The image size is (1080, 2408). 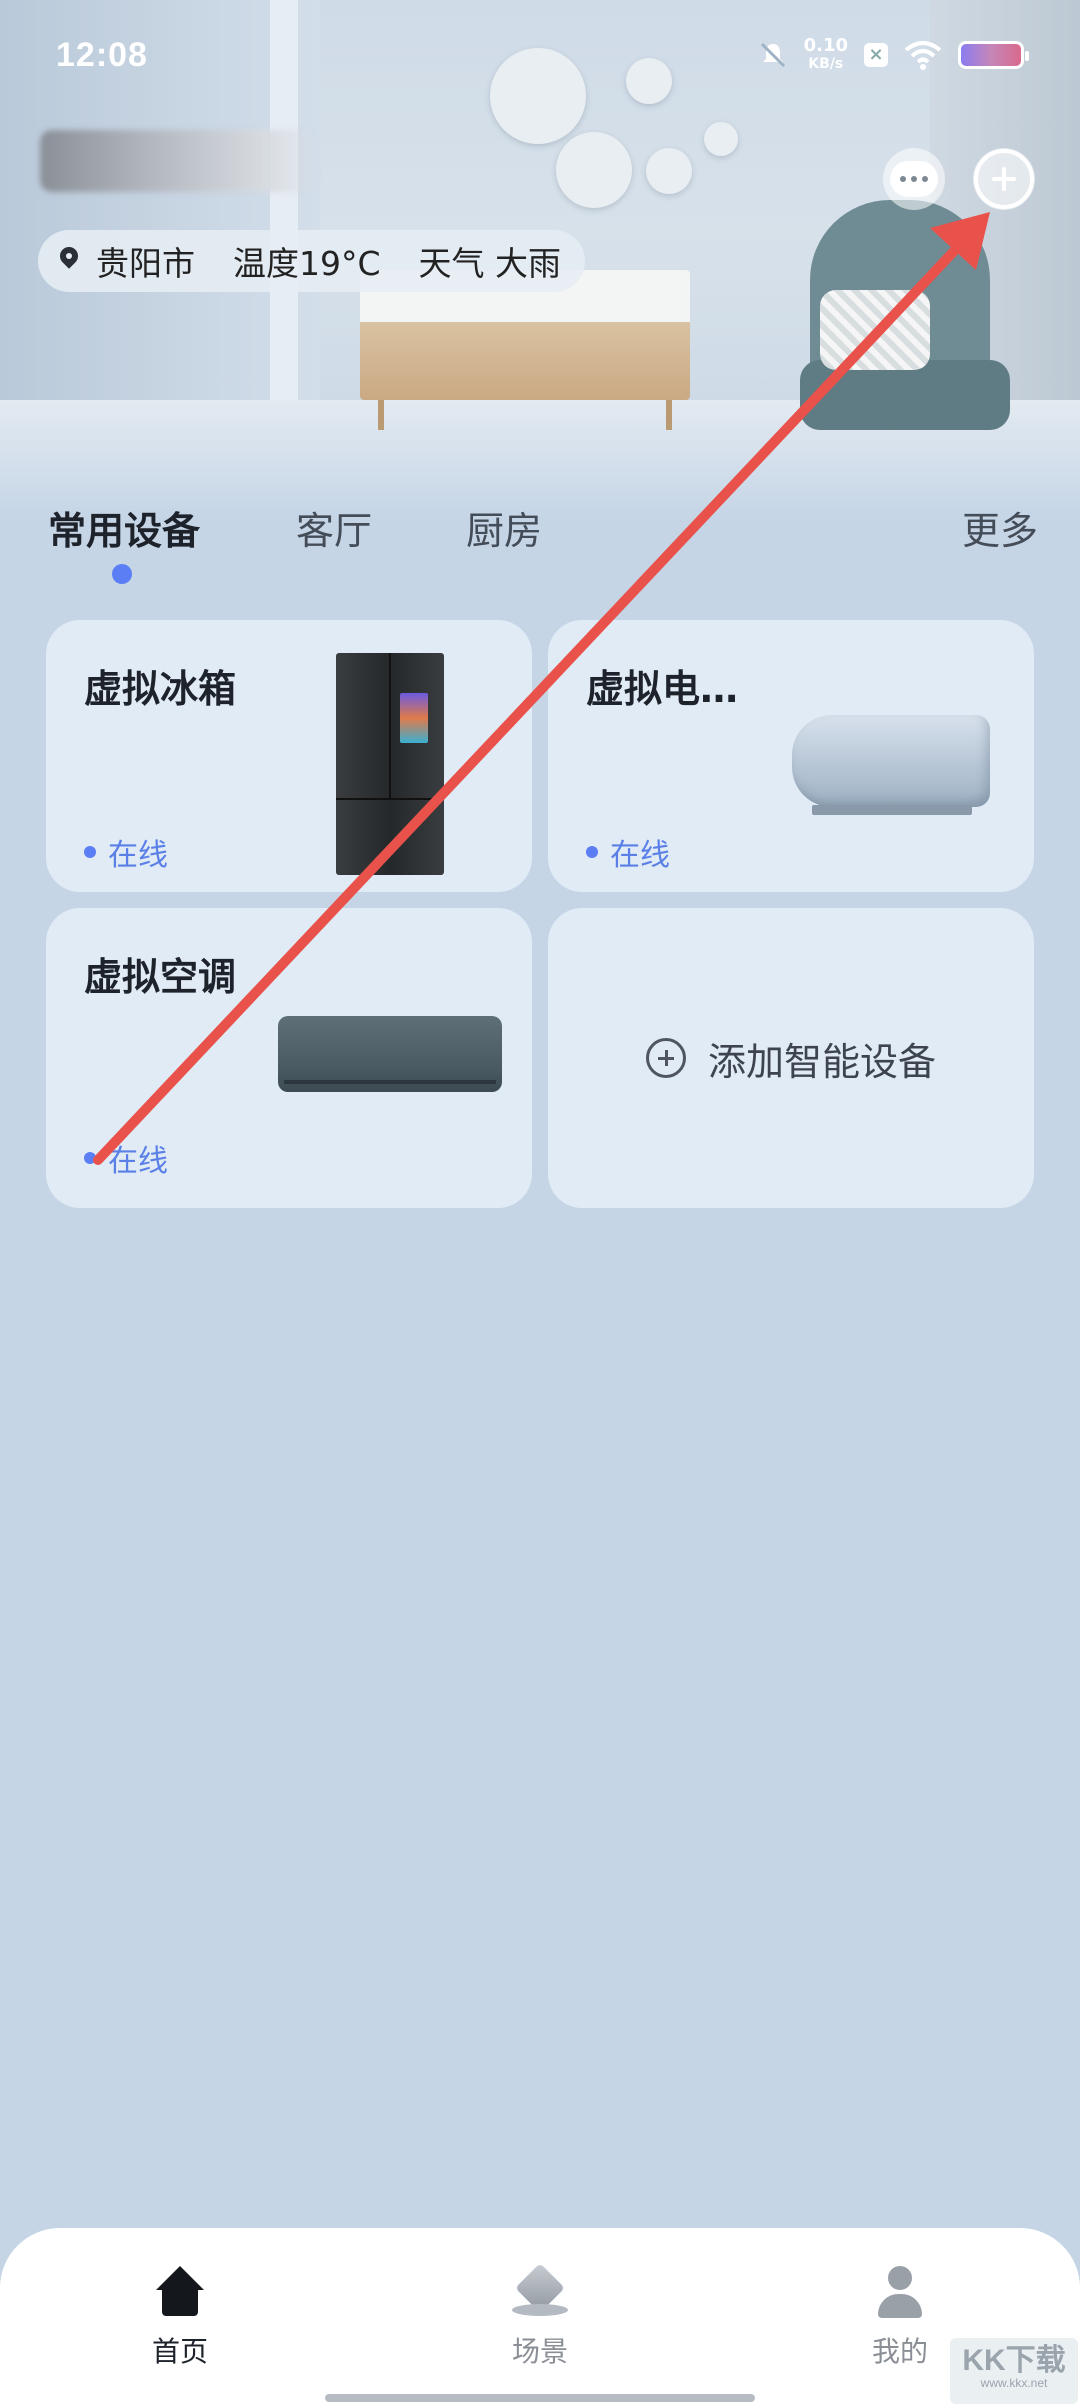 I want to click on net-speed-value: 0.10, so click(x=825, y=45).